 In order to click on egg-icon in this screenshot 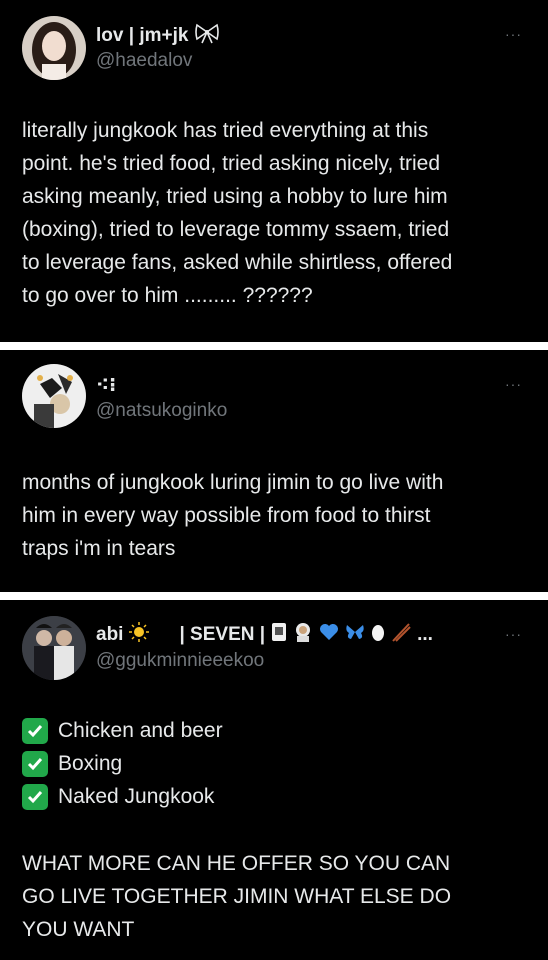, I will do `click(378, 634)`.